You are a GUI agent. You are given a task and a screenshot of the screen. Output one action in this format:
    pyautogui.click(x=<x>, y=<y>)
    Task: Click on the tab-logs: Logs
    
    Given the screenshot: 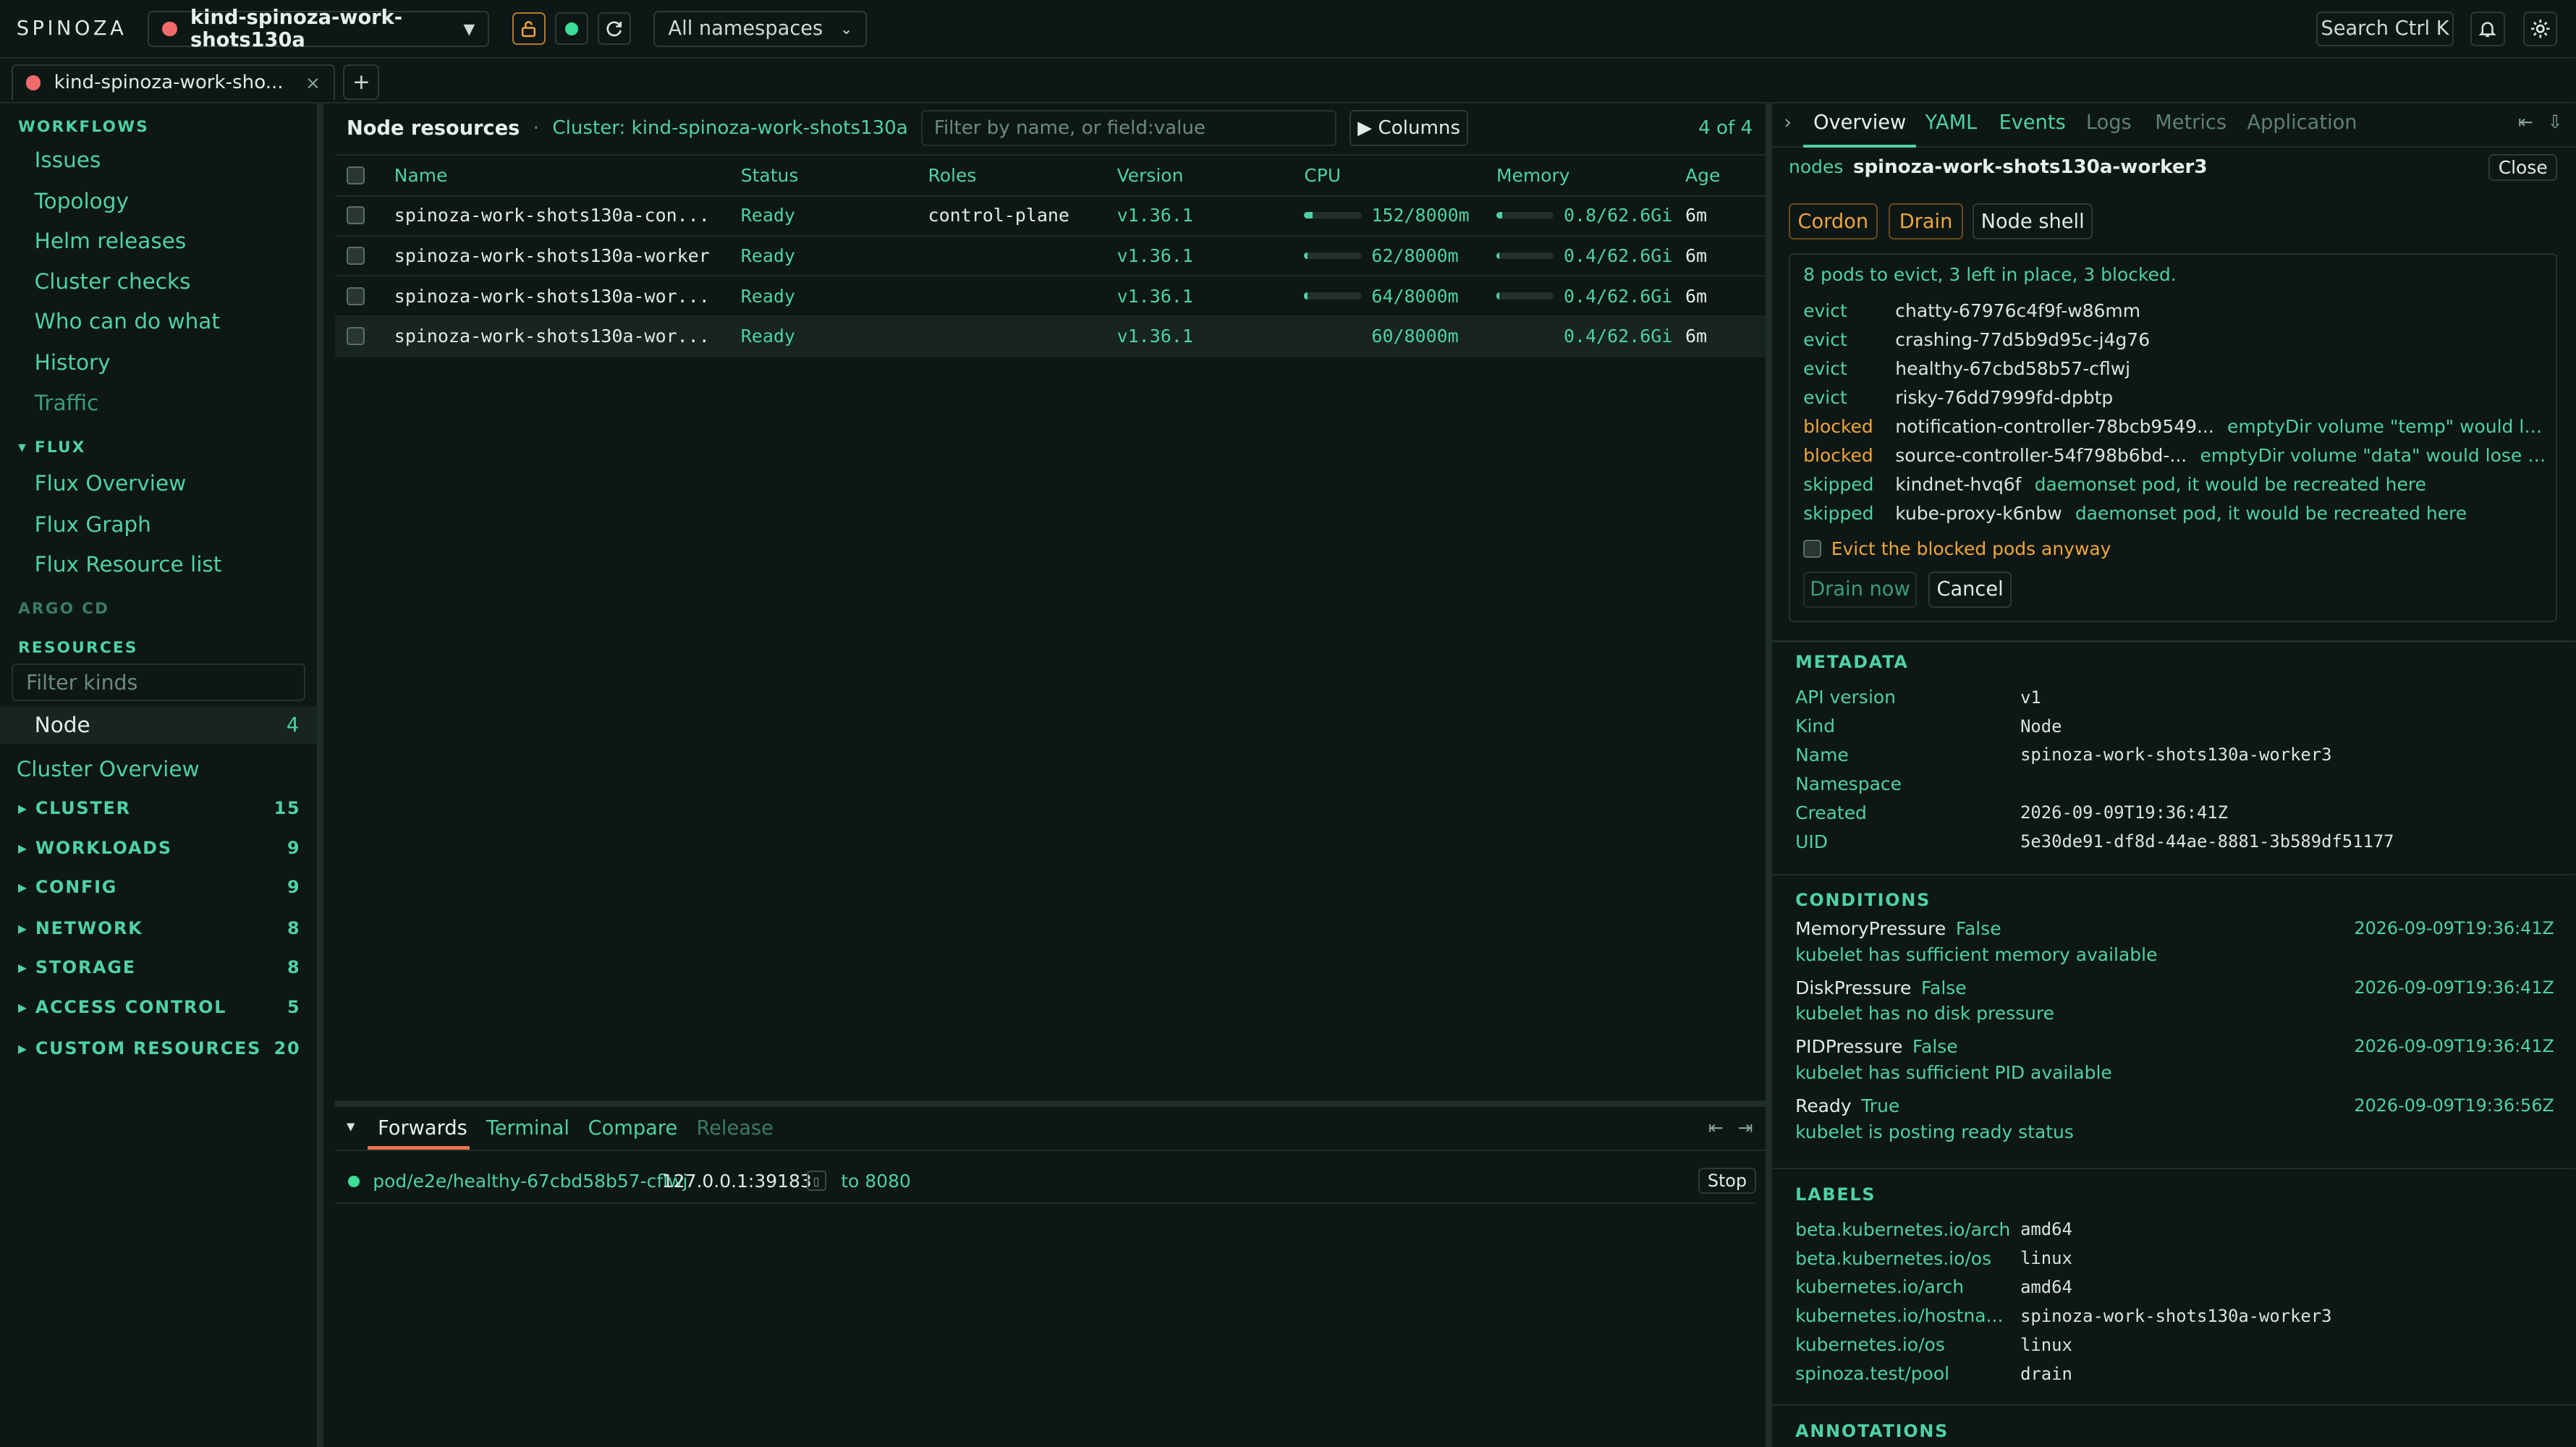 What is the action you would take?
    pyautogui.click(x=2109, y=122)
    